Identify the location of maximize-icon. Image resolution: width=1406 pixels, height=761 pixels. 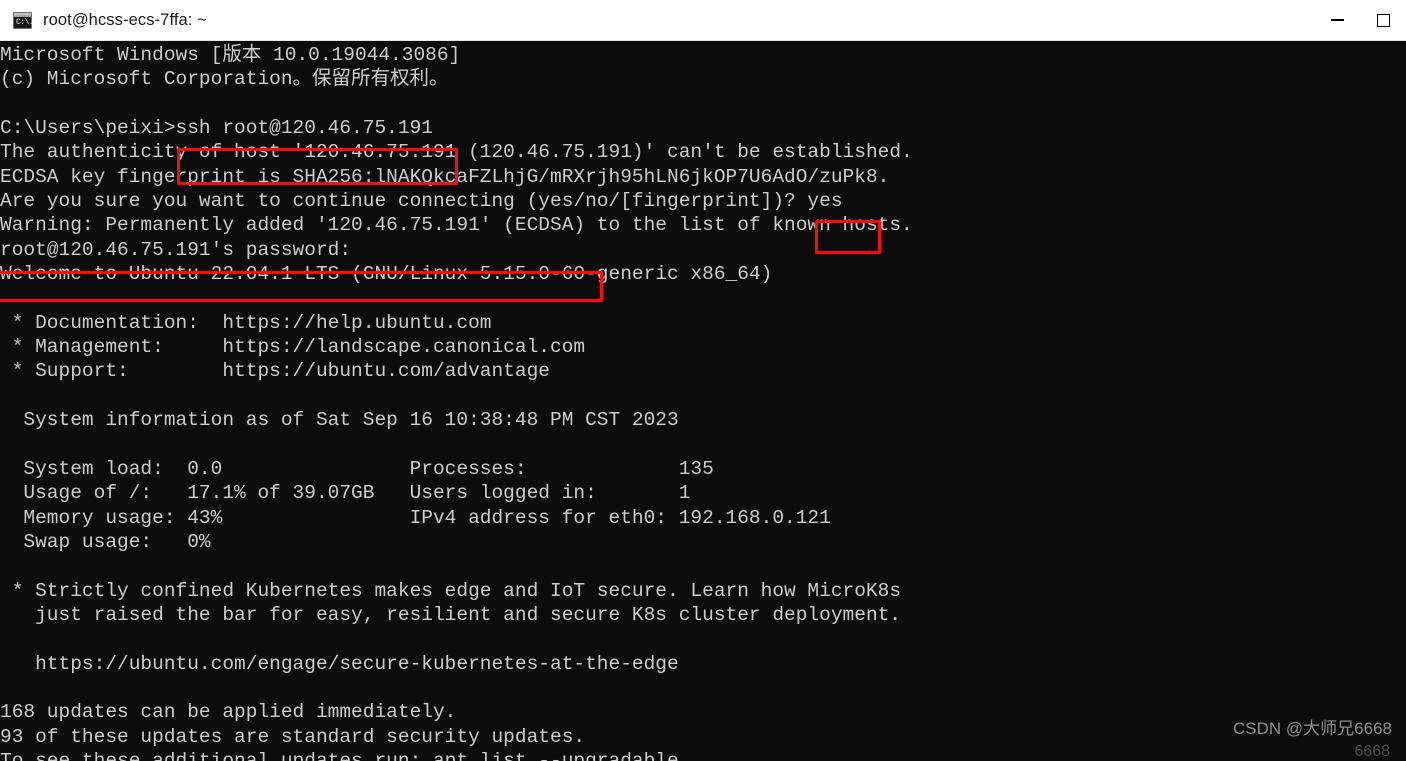
(1383, 20).